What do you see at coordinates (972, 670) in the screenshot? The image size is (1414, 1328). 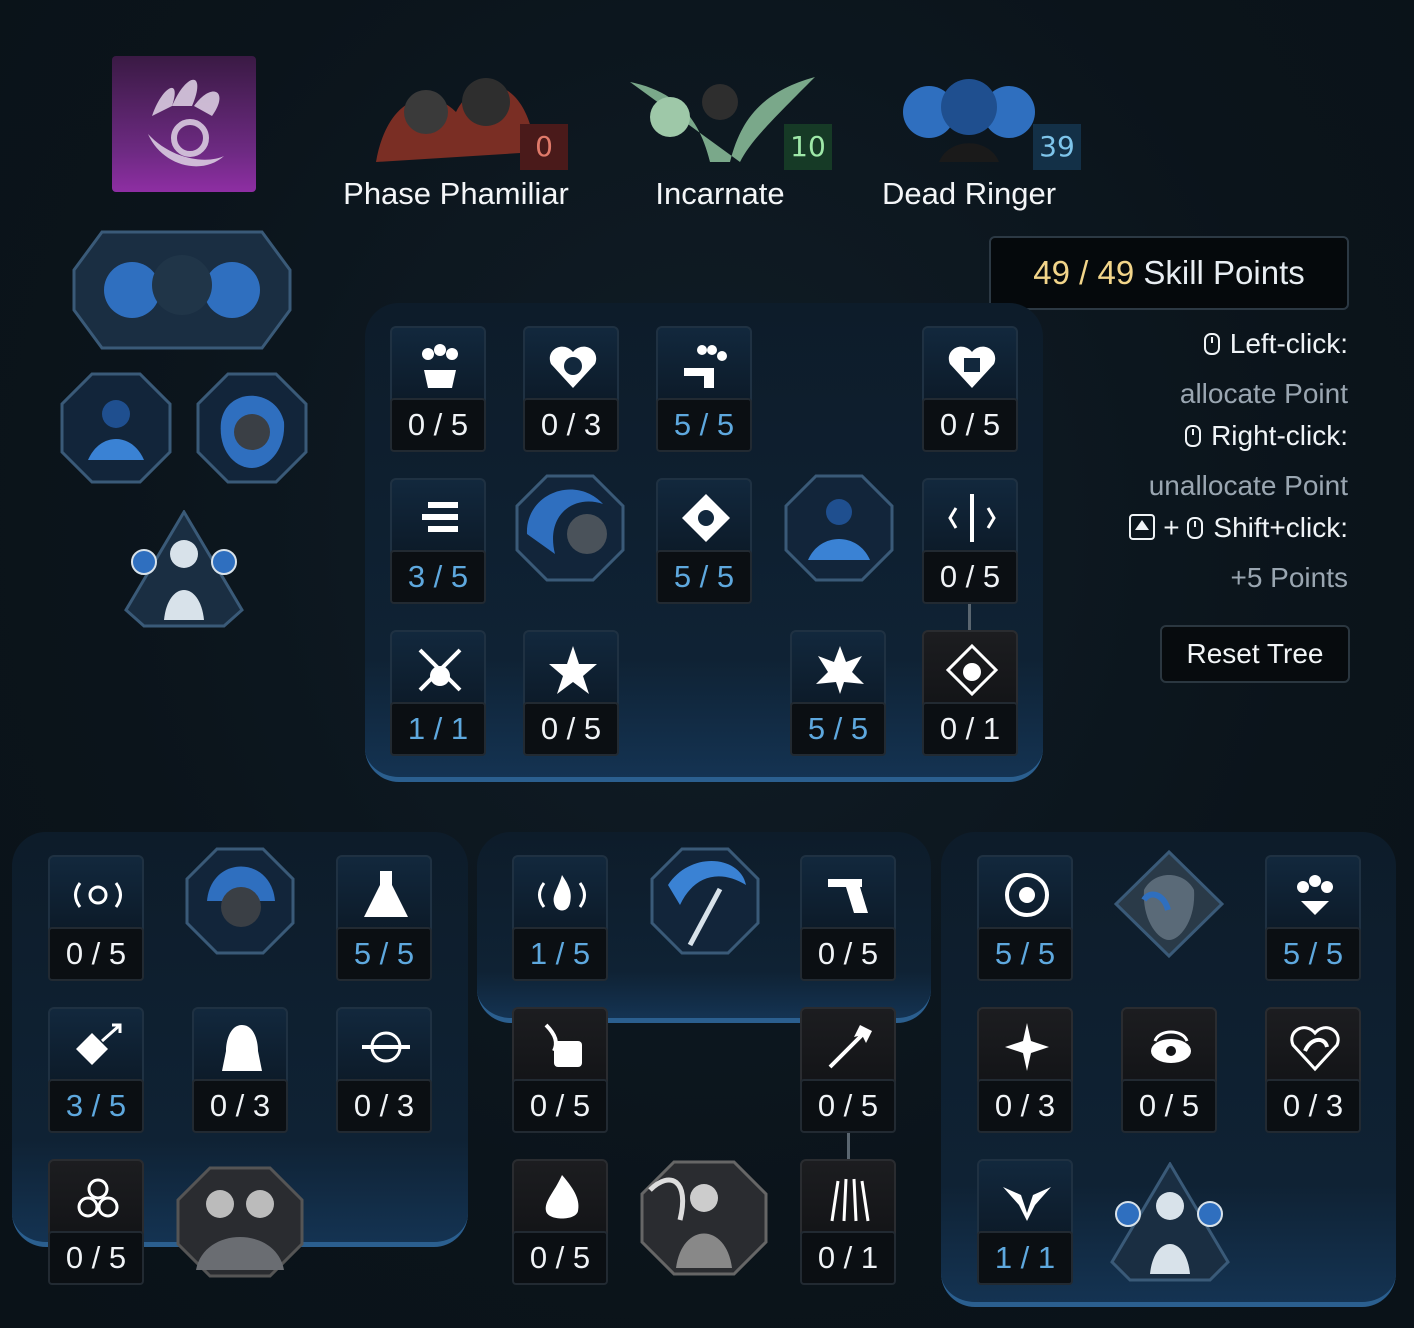 I see `paw-diamond-icon` at bounding box center [972, 670].